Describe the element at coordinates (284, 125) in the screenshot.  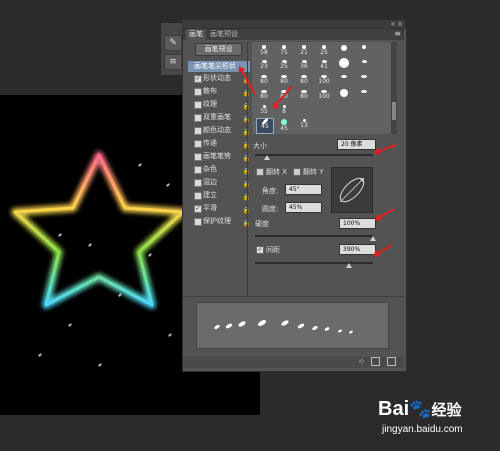
I see `brush-tip: 45` at that location.